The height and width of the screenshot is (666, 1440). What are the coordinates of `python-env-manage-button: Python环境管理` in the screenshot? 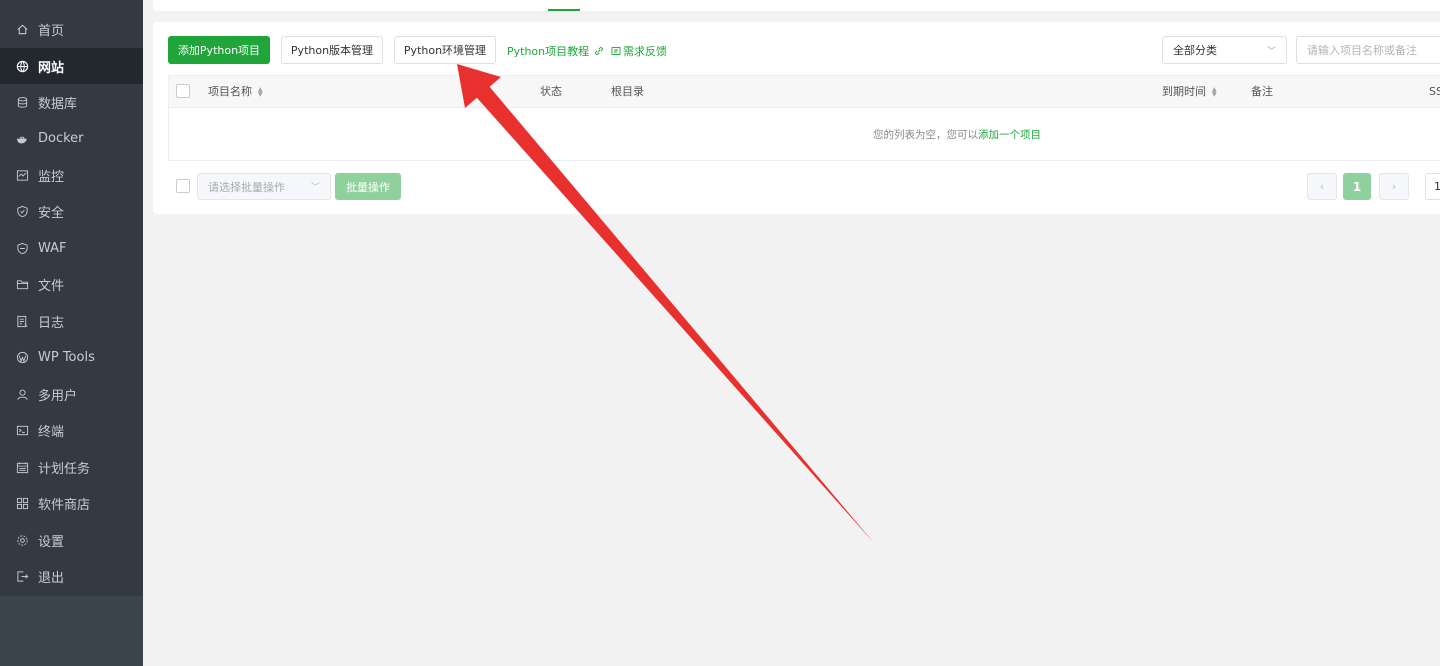 It's located at (445, 50).